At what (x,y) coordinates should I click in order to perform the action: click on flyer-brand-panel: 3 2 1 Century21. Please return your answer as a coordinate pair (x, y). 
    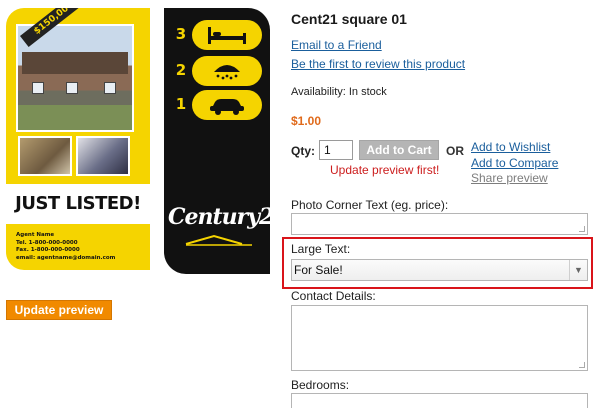
    Looking at the image, I should click on (217, 141).